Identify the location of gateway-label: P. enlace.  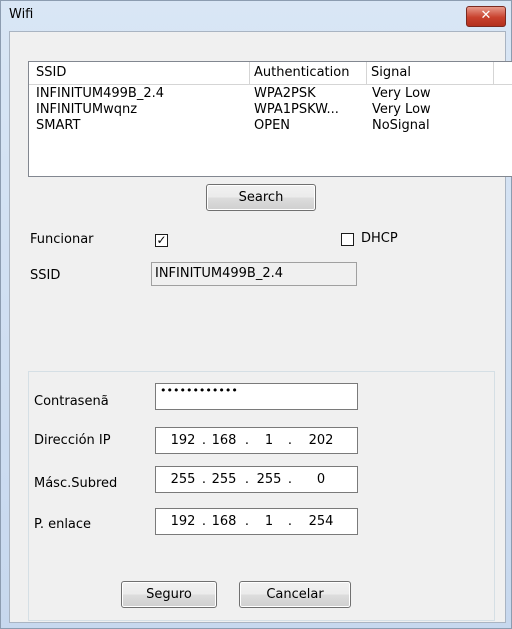
(63, 524).